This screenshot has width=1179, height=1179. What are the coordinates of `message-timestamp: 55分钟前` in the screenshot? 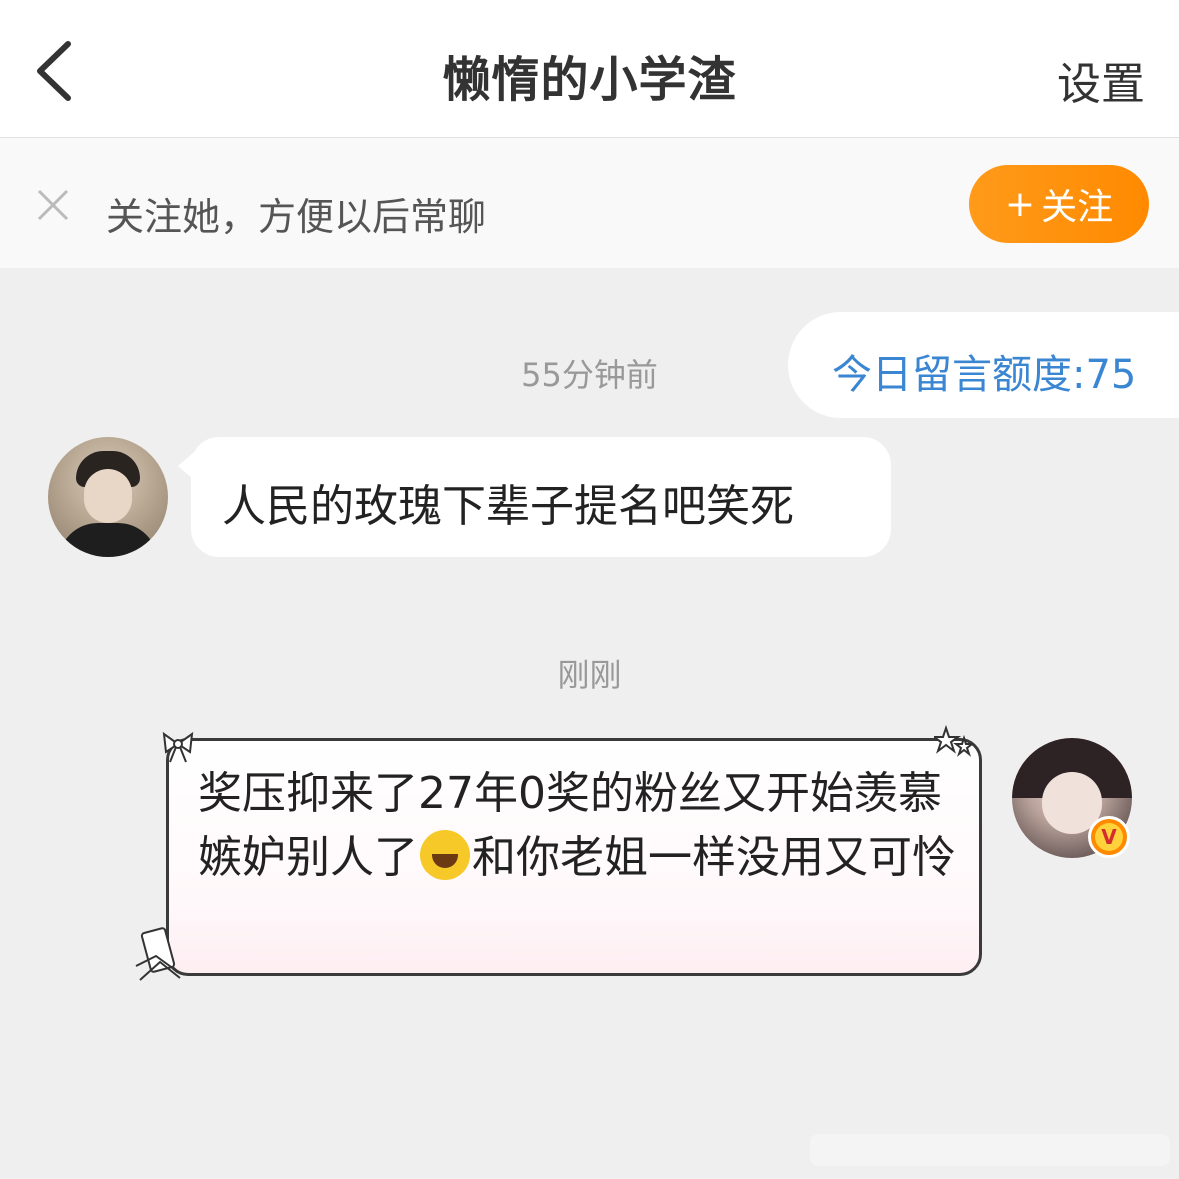 It's located at (589, 375).